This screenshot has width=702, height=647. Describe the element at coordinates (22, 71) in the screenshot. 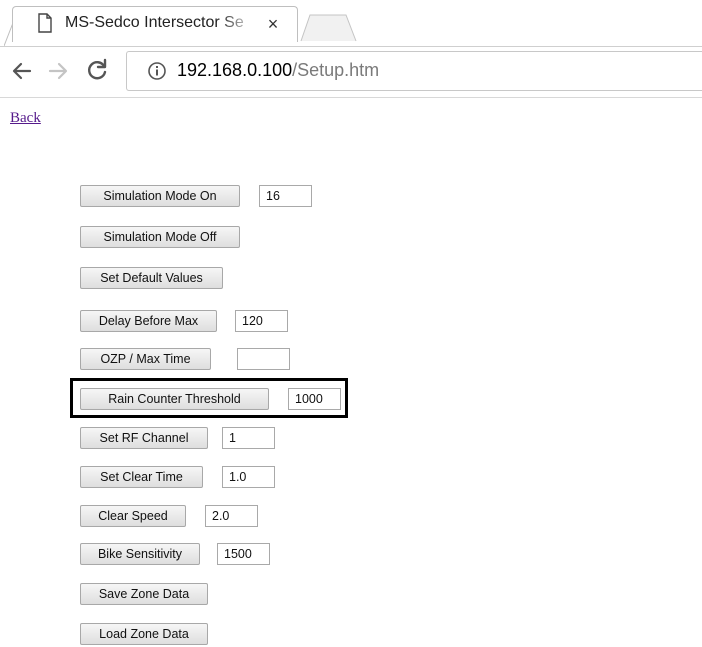

I see `back-arrow-icon` at that location.